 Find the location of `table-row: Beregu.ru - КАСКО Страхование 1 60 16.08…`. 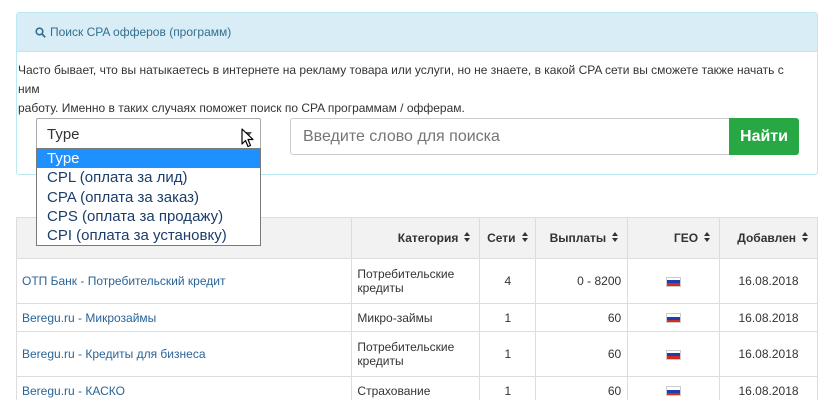

table-row: Beregu.ru - КАСКО Страхование 1 60 16.08… is located at coordinates (416, 388).